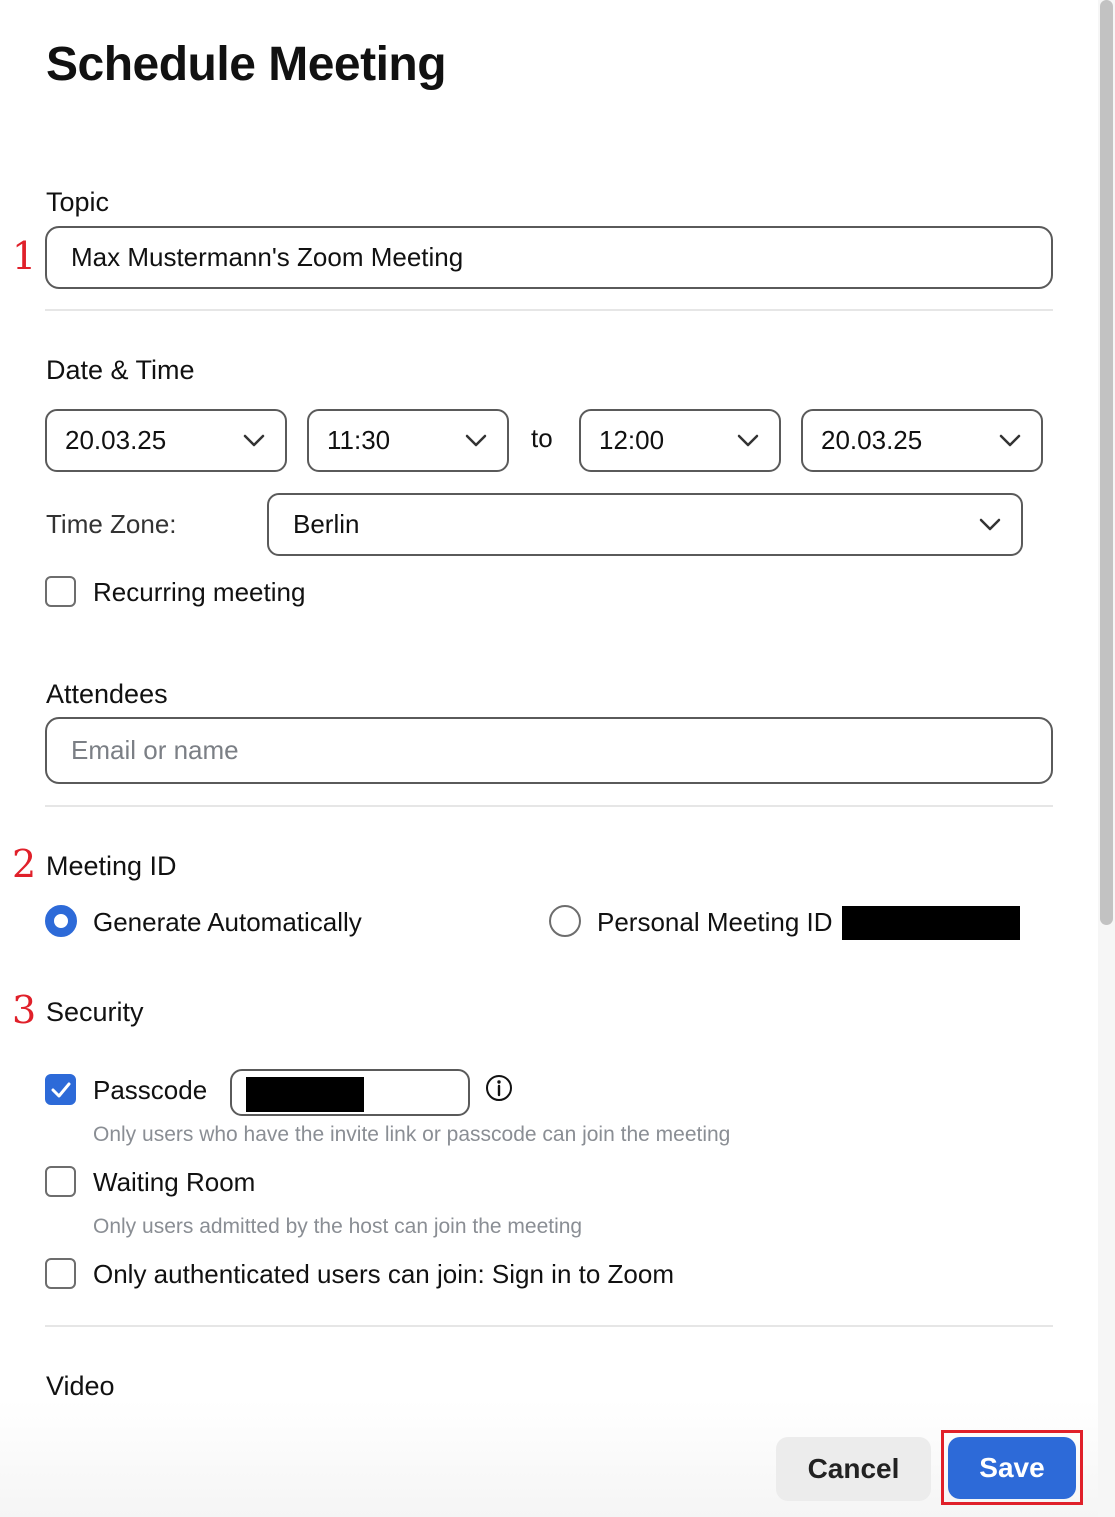 This screenshot has height=1517, width=1115. Describe the element at coordinates (549, 750) in the screenshot. I see `attendees-input: Email or name` at that location.